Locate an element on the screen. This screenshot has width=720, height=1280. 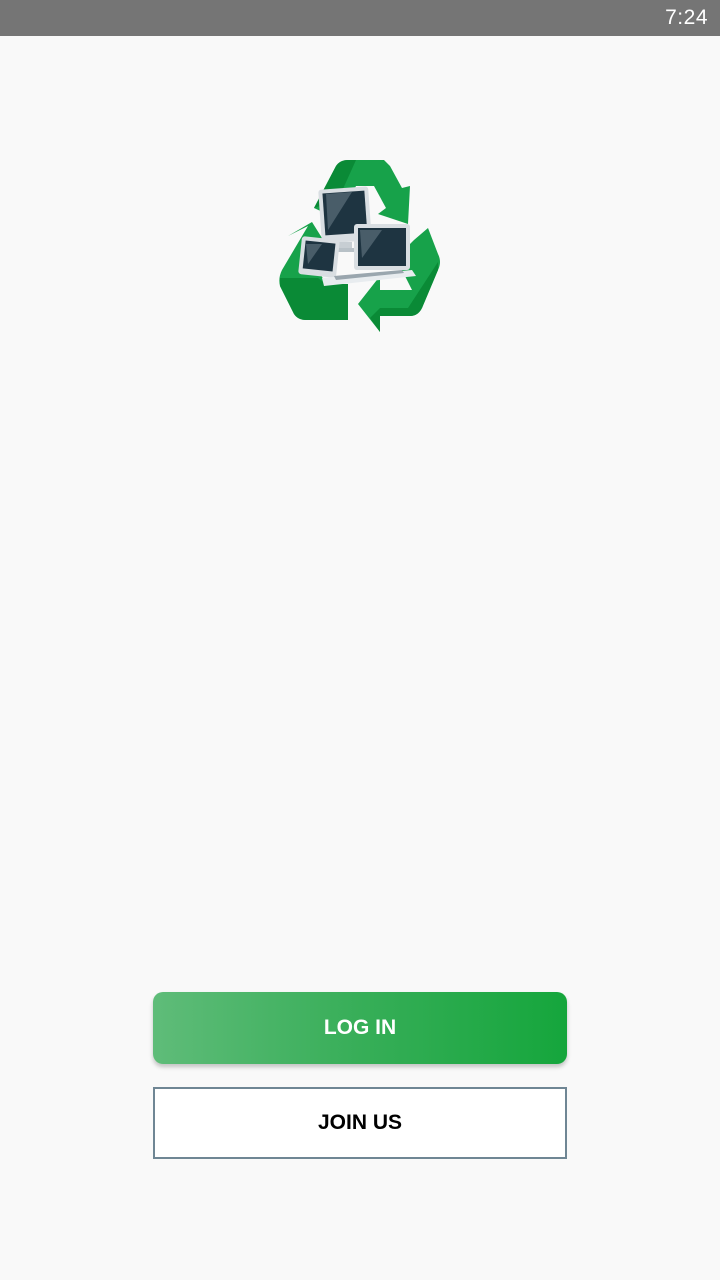
login-button: LOG IN is located at coordinates (360, 1028).